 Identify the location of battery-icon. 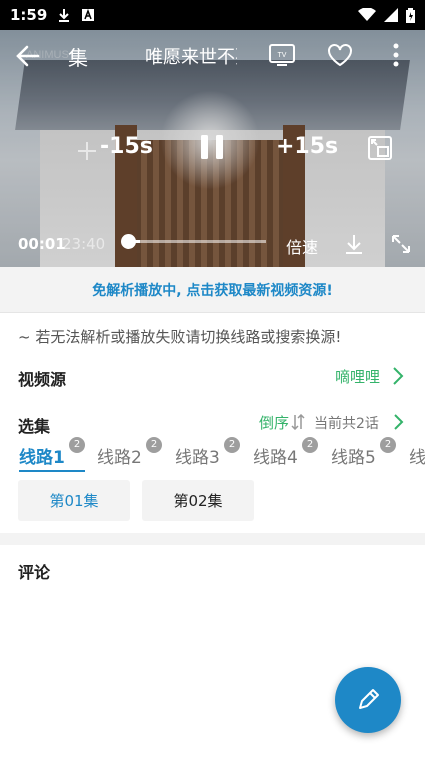
(410, 15).